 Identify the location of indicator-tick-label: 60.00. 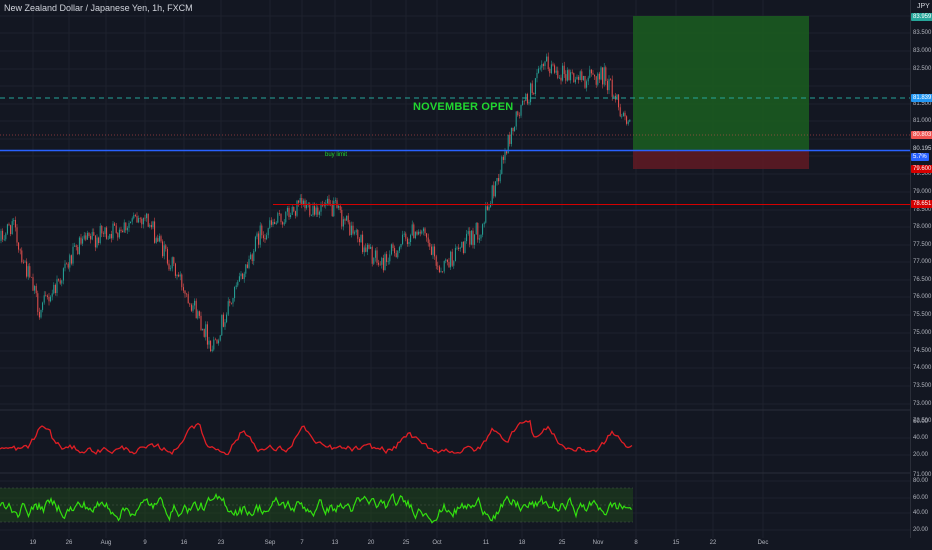
(921, 498).